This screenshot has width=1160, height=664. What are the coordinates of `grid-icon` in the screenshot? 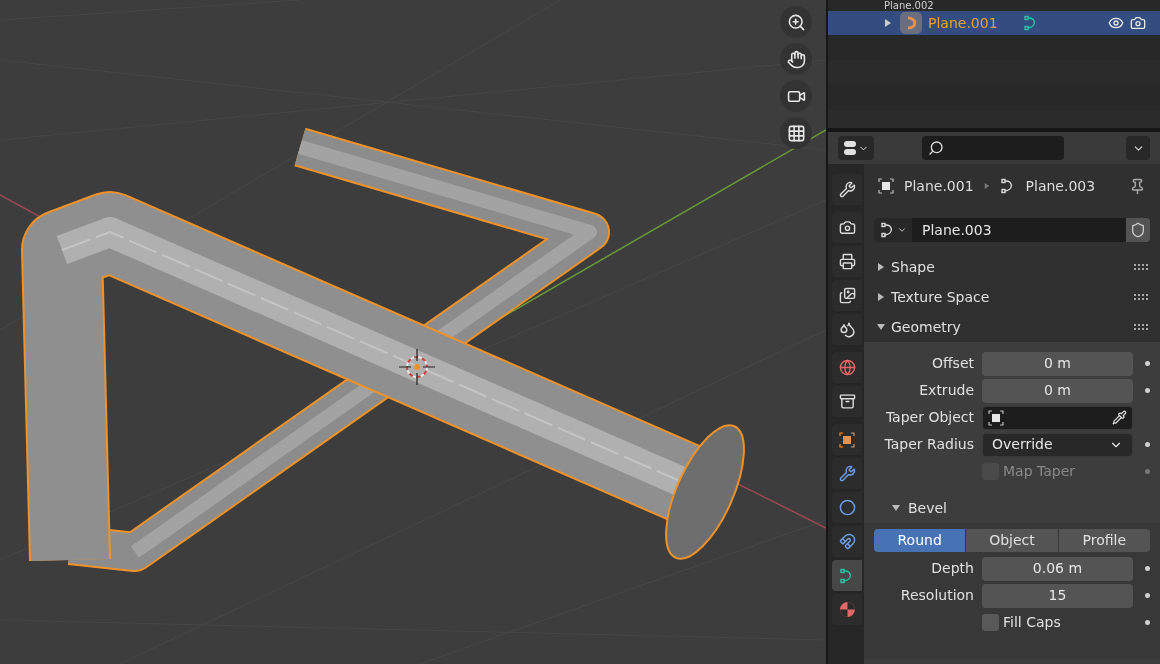 It's located at (796, 133).